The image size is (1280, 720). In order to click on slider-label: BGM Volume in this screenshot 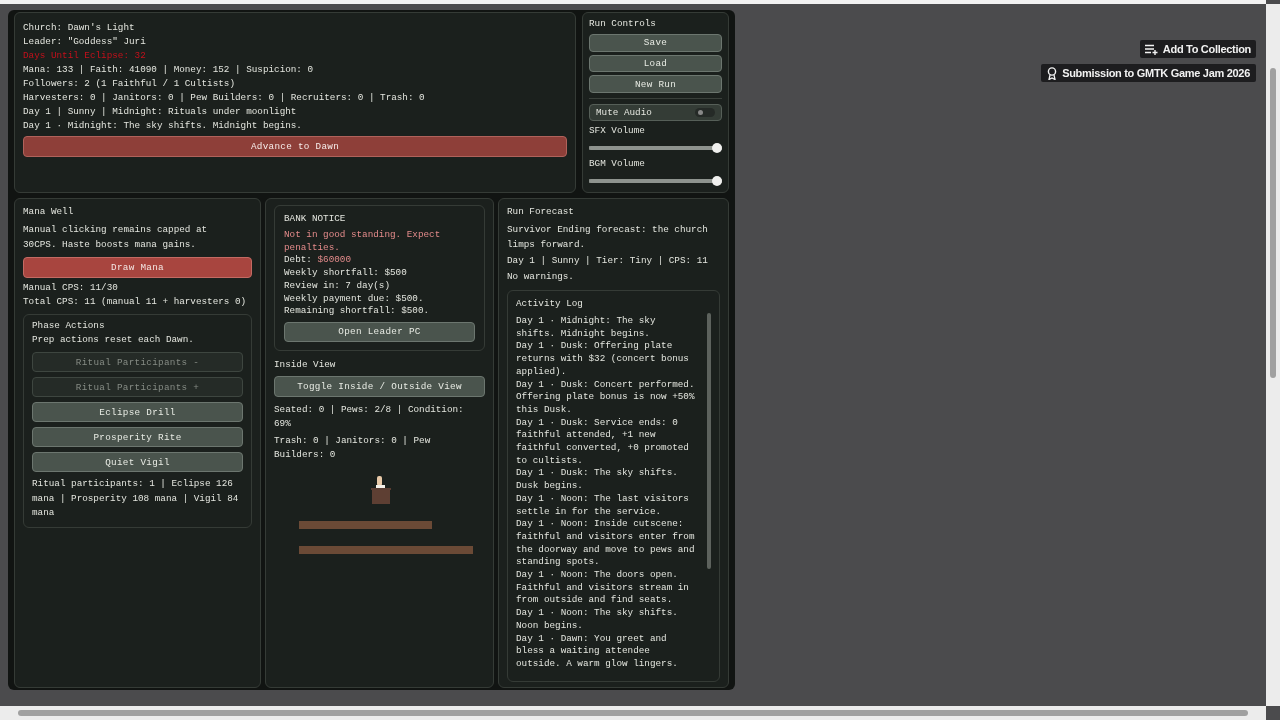, I will do `click(617, 164)`.